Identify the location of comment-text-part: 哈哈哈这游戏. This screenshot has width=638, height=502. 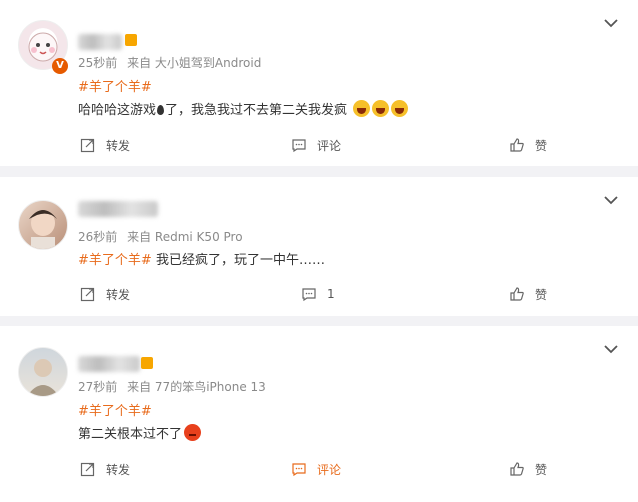
(117, 110).